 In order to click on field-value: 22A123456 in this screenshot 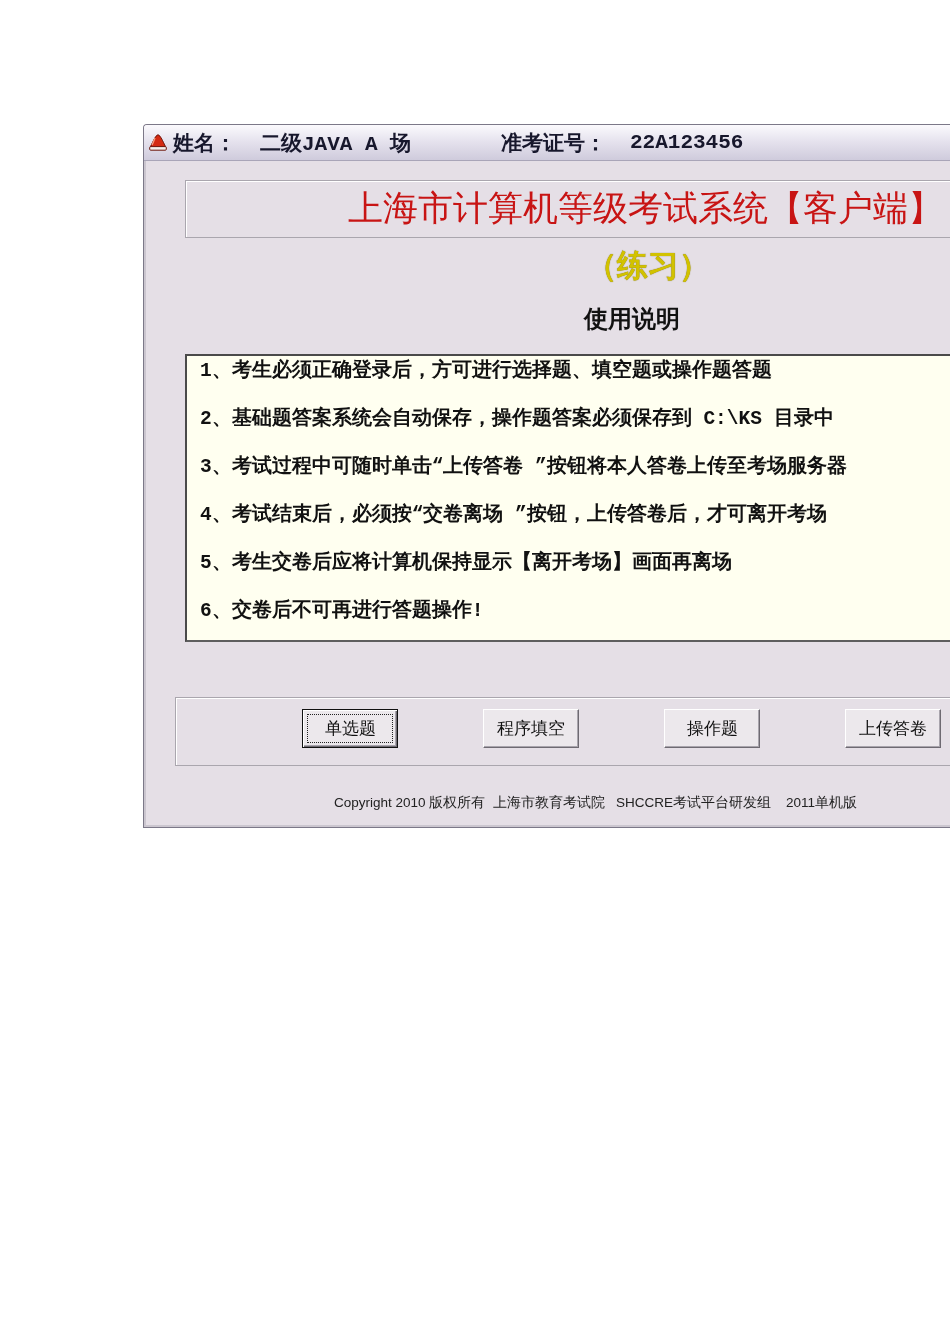, I will do `click(687, 142)`.